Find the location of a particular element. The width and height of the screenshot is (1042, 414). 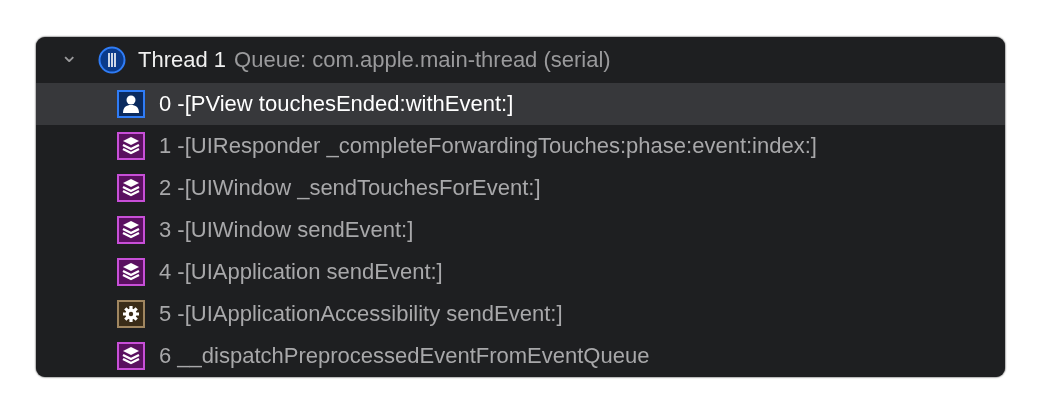

thread-name: Thread 1 is located at coordinates (182, 60).